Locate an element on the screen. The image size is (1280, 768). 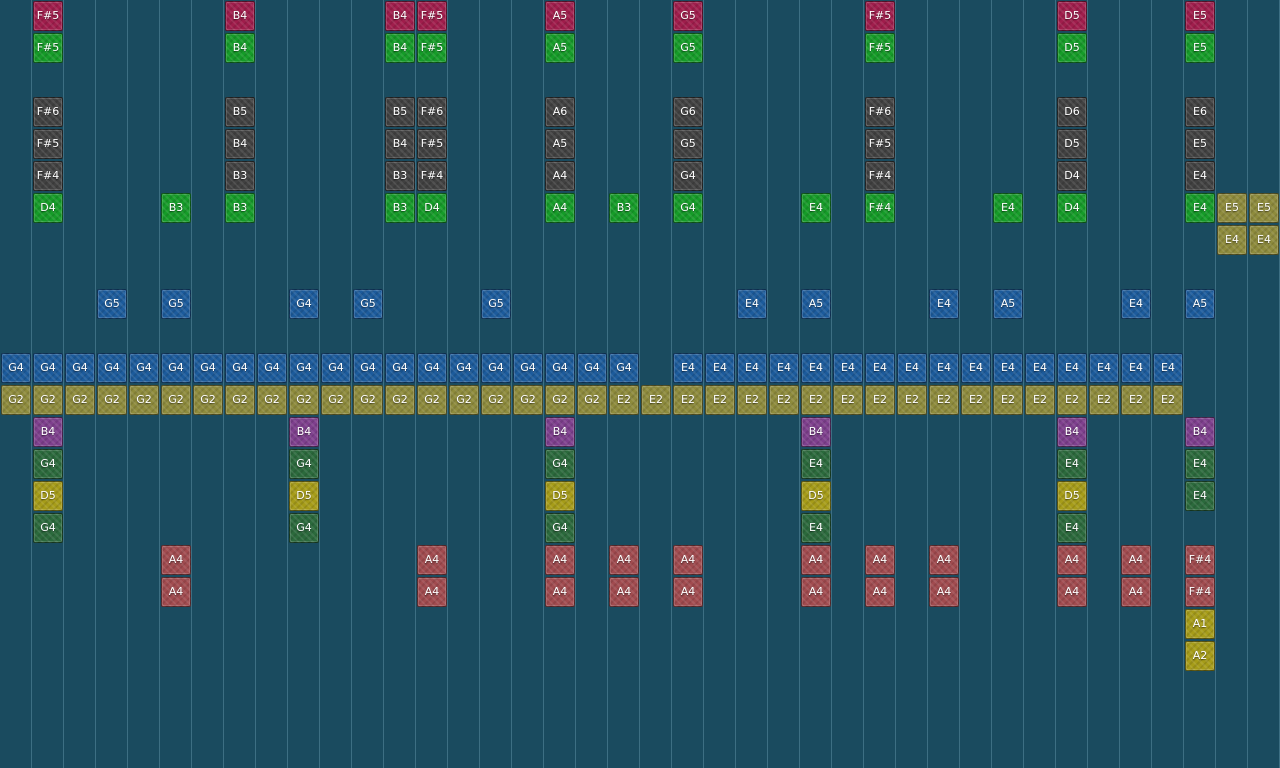
note-block: A2 is located at coordinates (1200, 656).